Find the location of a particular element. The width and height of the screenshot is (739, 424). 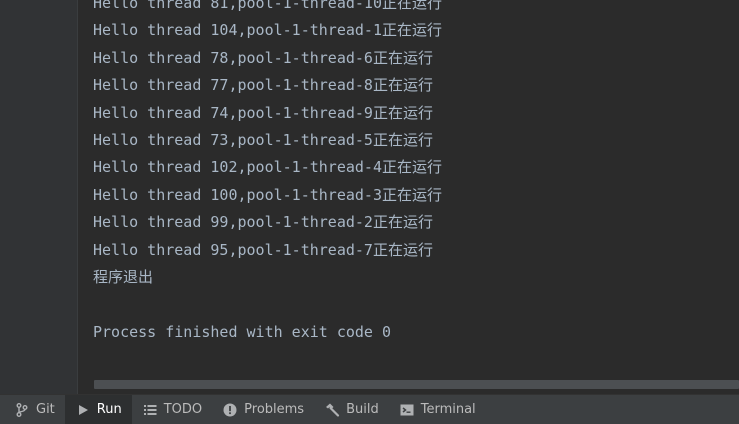

tab-problems: Problems is located at coordinates (263, 409).